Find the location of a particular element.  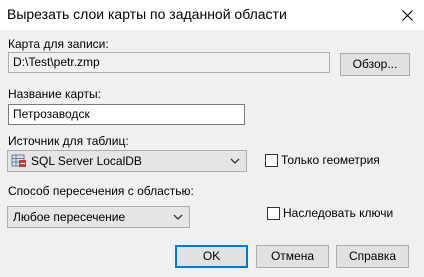

inherit-keys-checkbox is located at coordinates (273, 213).